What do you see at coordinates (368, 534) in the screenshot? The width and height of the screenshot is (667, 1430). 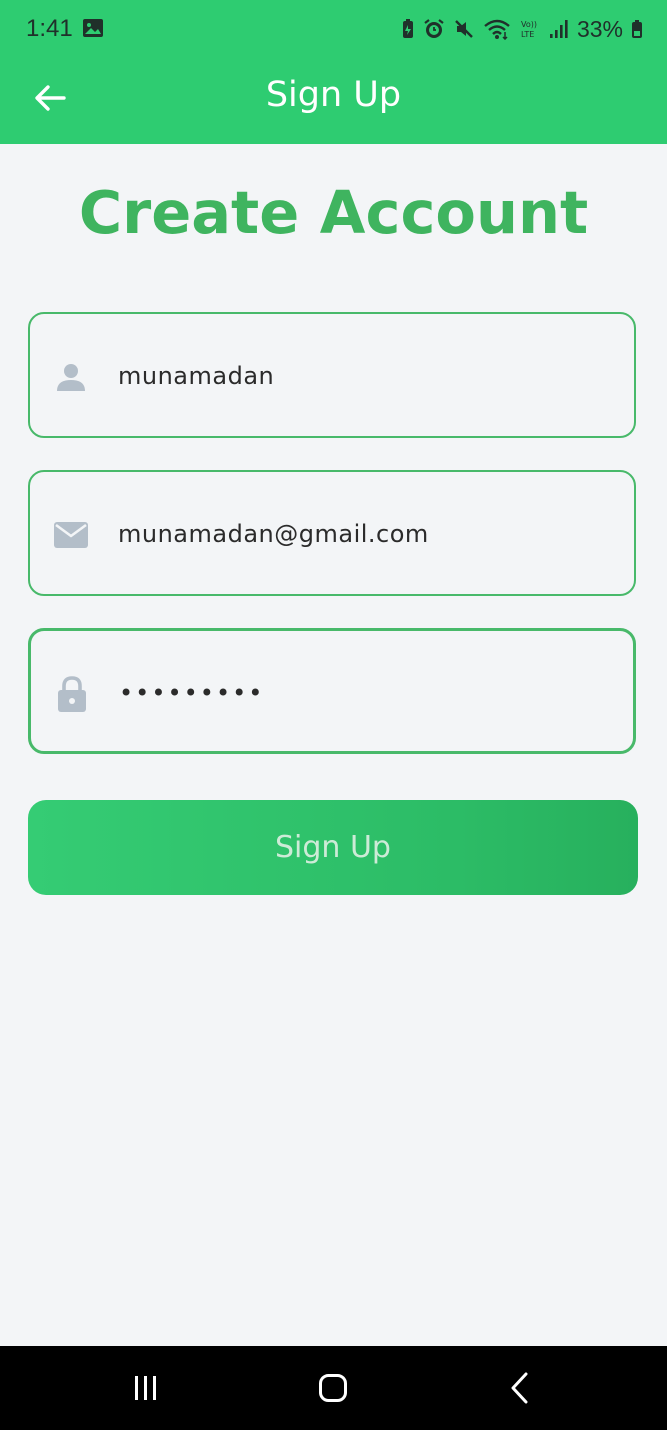 I see `email-input` at bounding box center [368, 534].